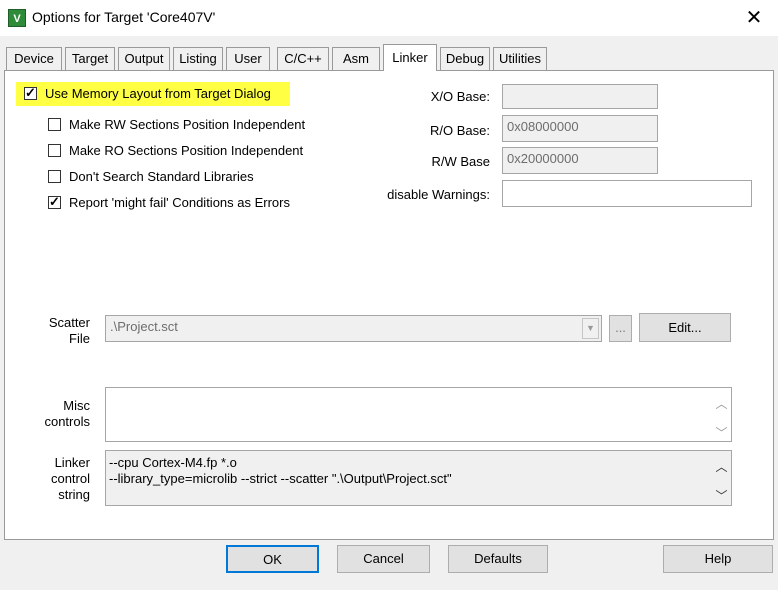 This screenshot has height=590, width=778. What do you see at coordinates (158, 94) in the screenshot?
I see `checkbox-label: Use Memory Layout from Target Dialog` at bounding box center [158, 94].